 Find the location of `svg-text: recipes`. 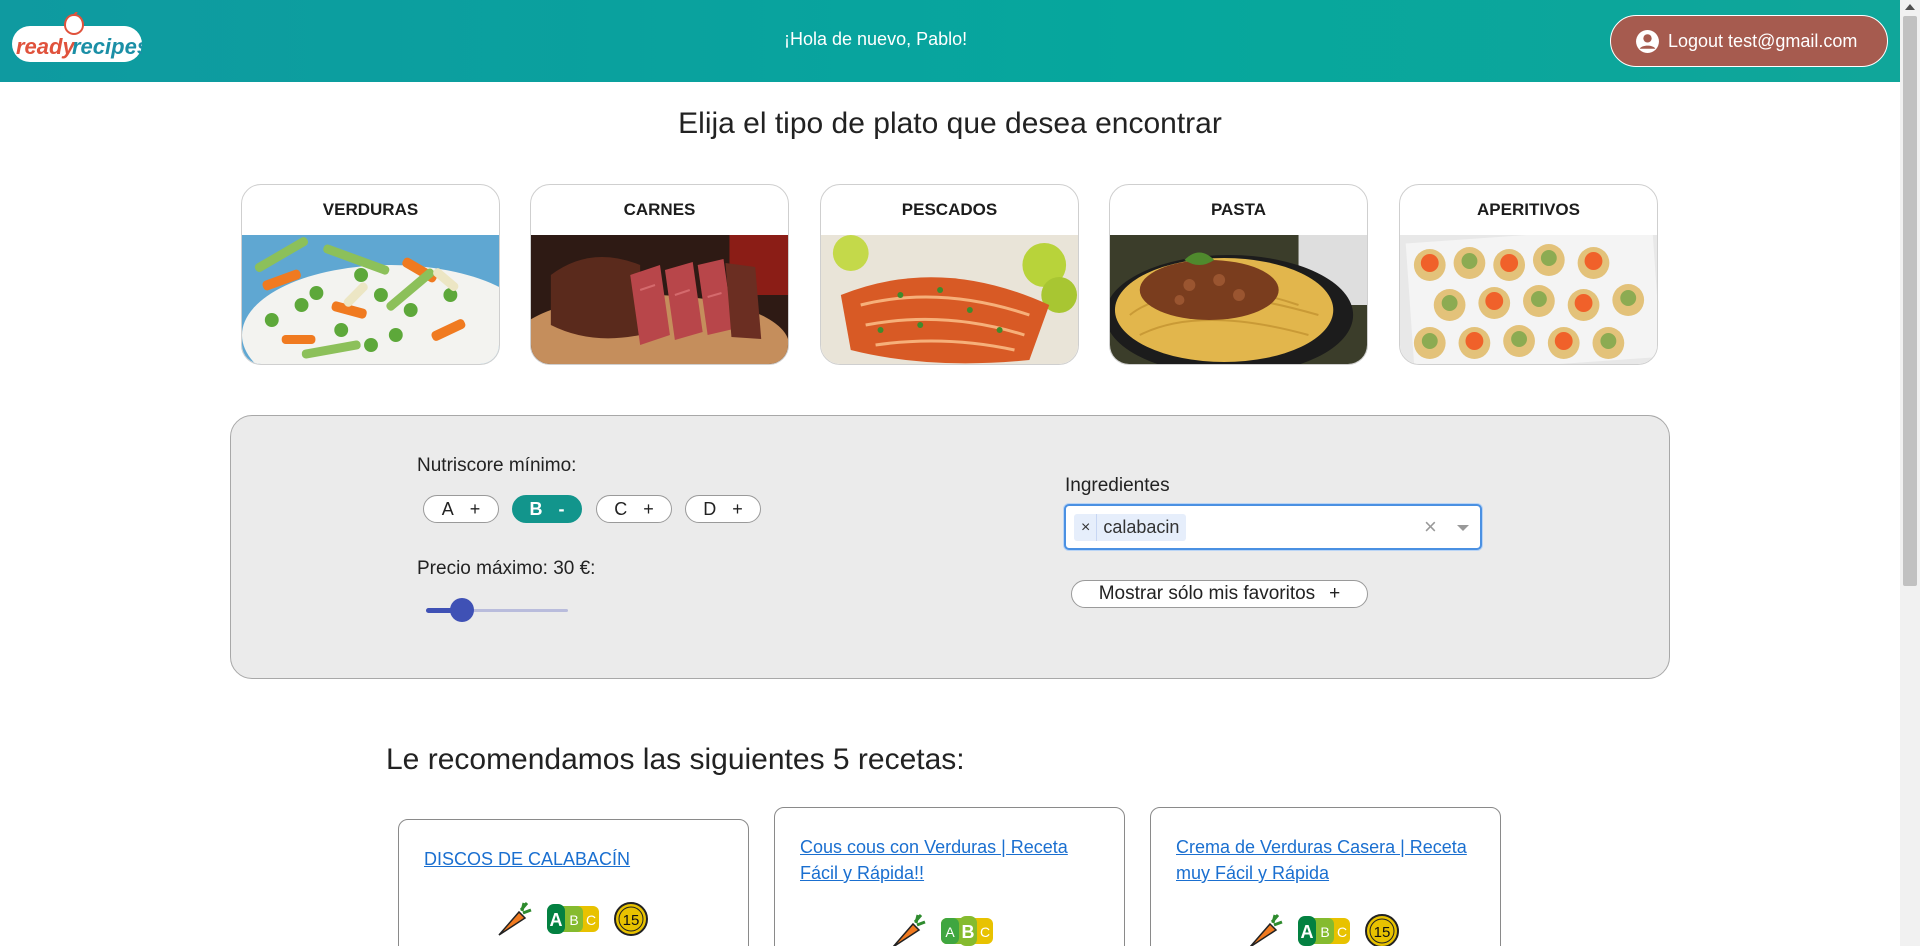

svg-text: recipes is located at coordinates (107, 46).